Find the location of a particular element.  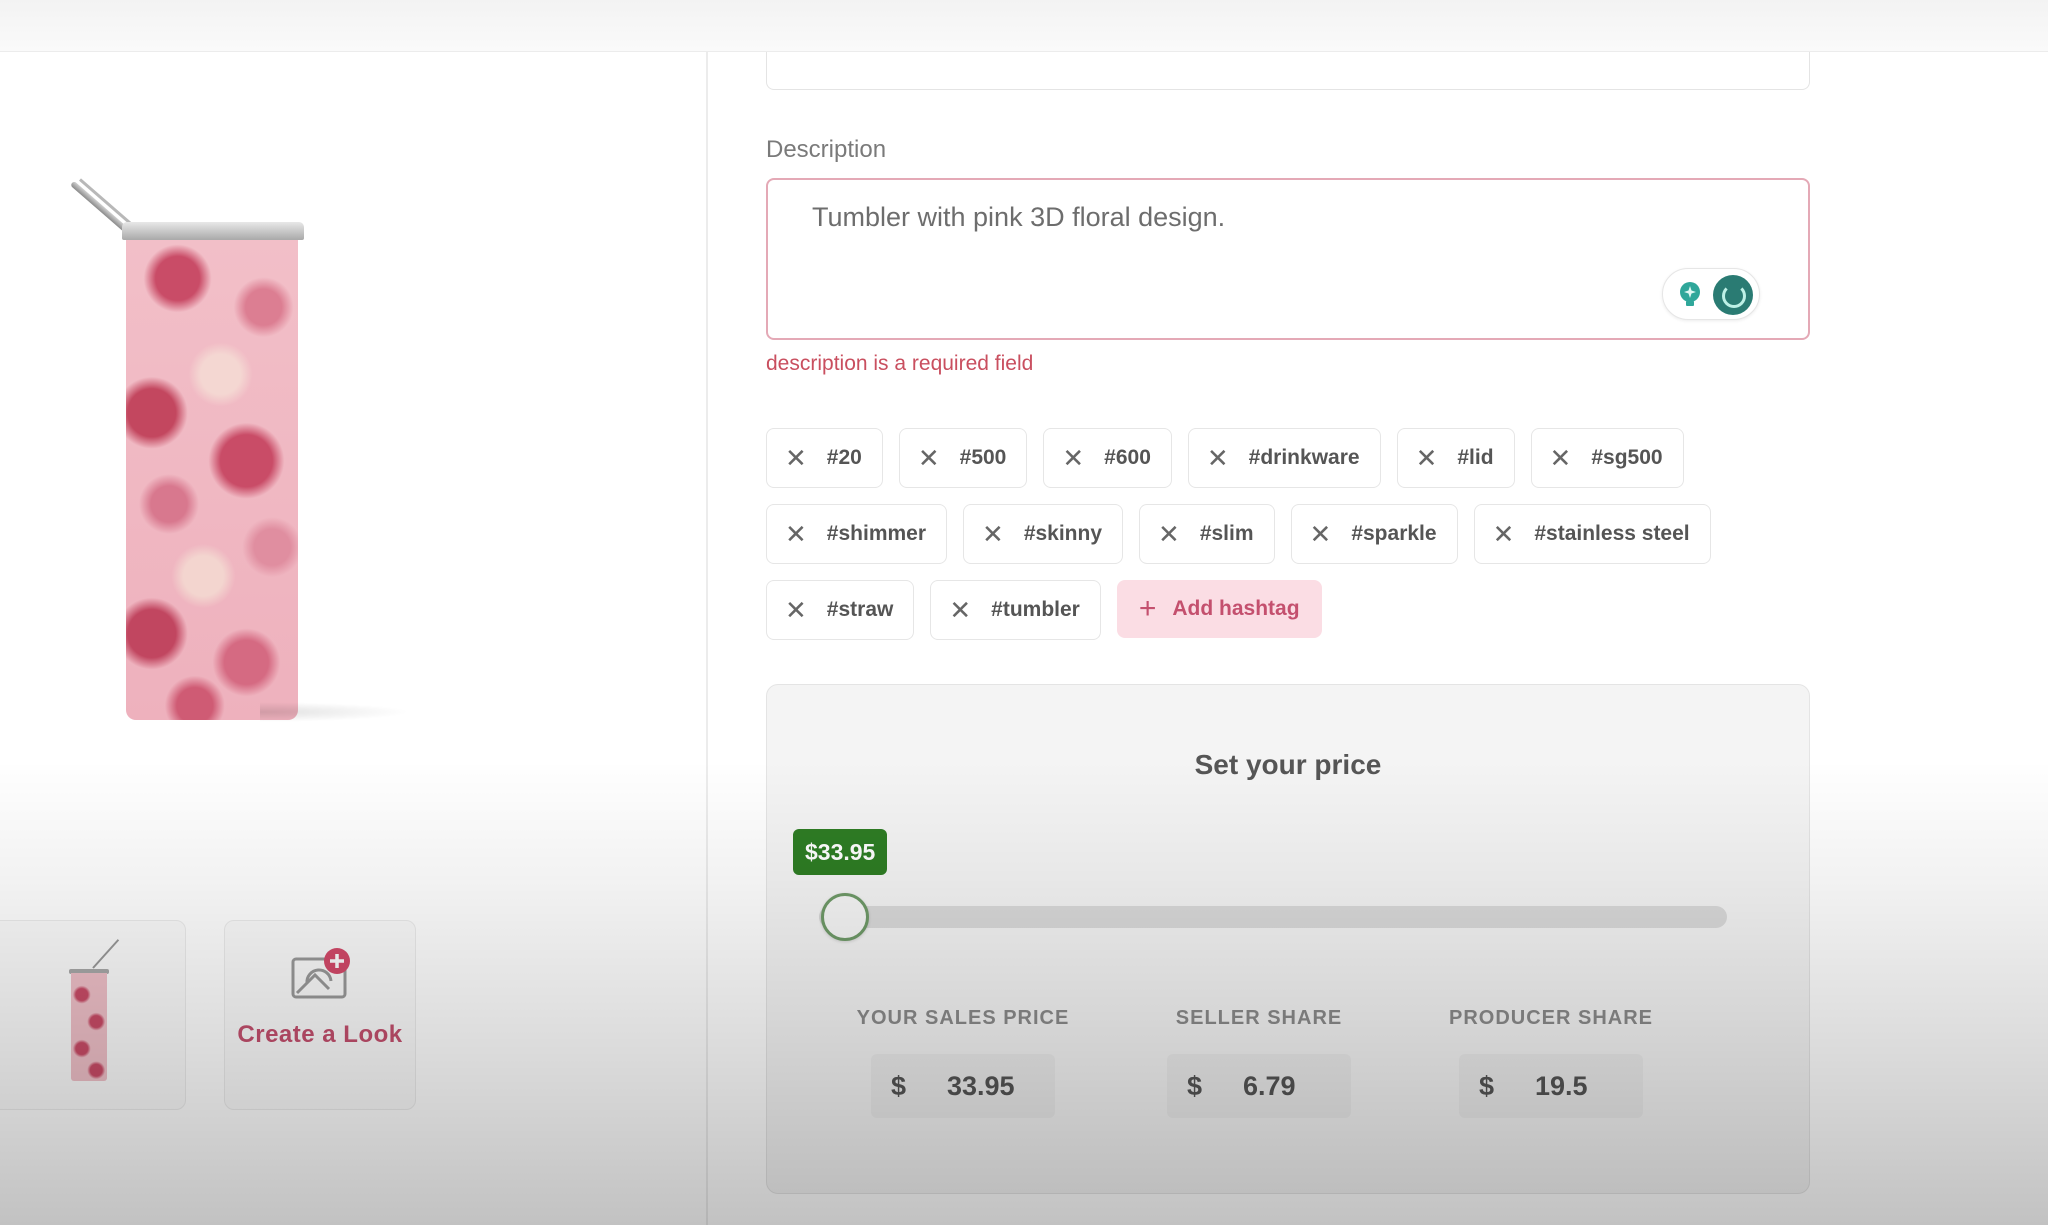

hashtag-chip: ✕ #sg500 is located at coordinates (1607, 458).